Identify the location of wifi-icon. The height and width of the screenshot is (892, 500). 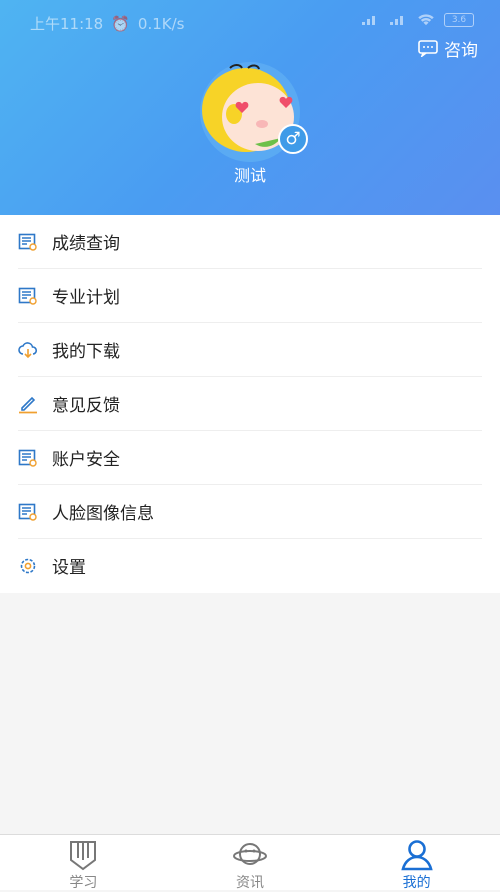
(426, 20).